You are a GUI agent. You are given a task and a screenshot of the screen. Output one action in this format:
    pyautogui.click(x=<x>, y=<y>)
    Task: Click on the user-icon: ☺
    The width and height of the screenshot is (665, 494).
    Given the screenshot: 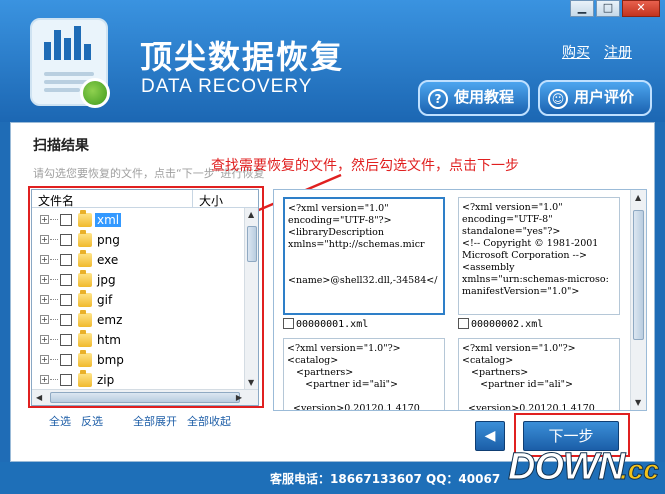 What is the action you would take?
    pyautogui.click(x=558, y=99)
    